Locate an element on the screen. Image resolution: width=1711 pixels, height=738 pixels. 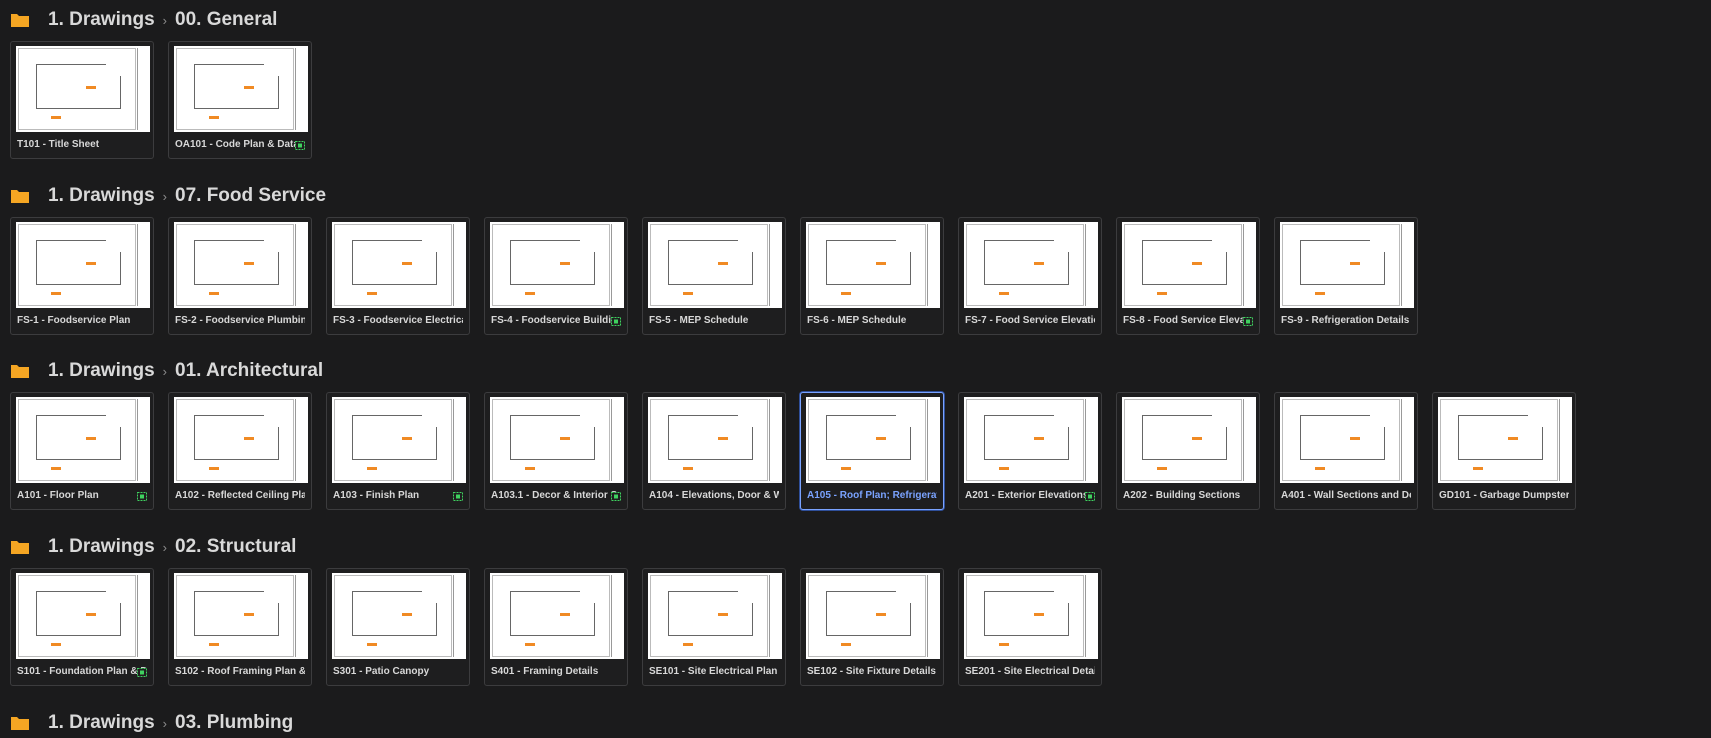
sheet-label: SE201 - Site Electrical Details is located at coordinates (1030, 671).